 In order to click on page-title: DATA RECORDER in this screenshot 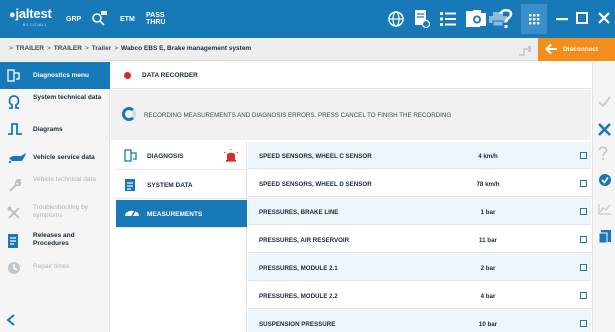, I will do `click(170, 75)`.